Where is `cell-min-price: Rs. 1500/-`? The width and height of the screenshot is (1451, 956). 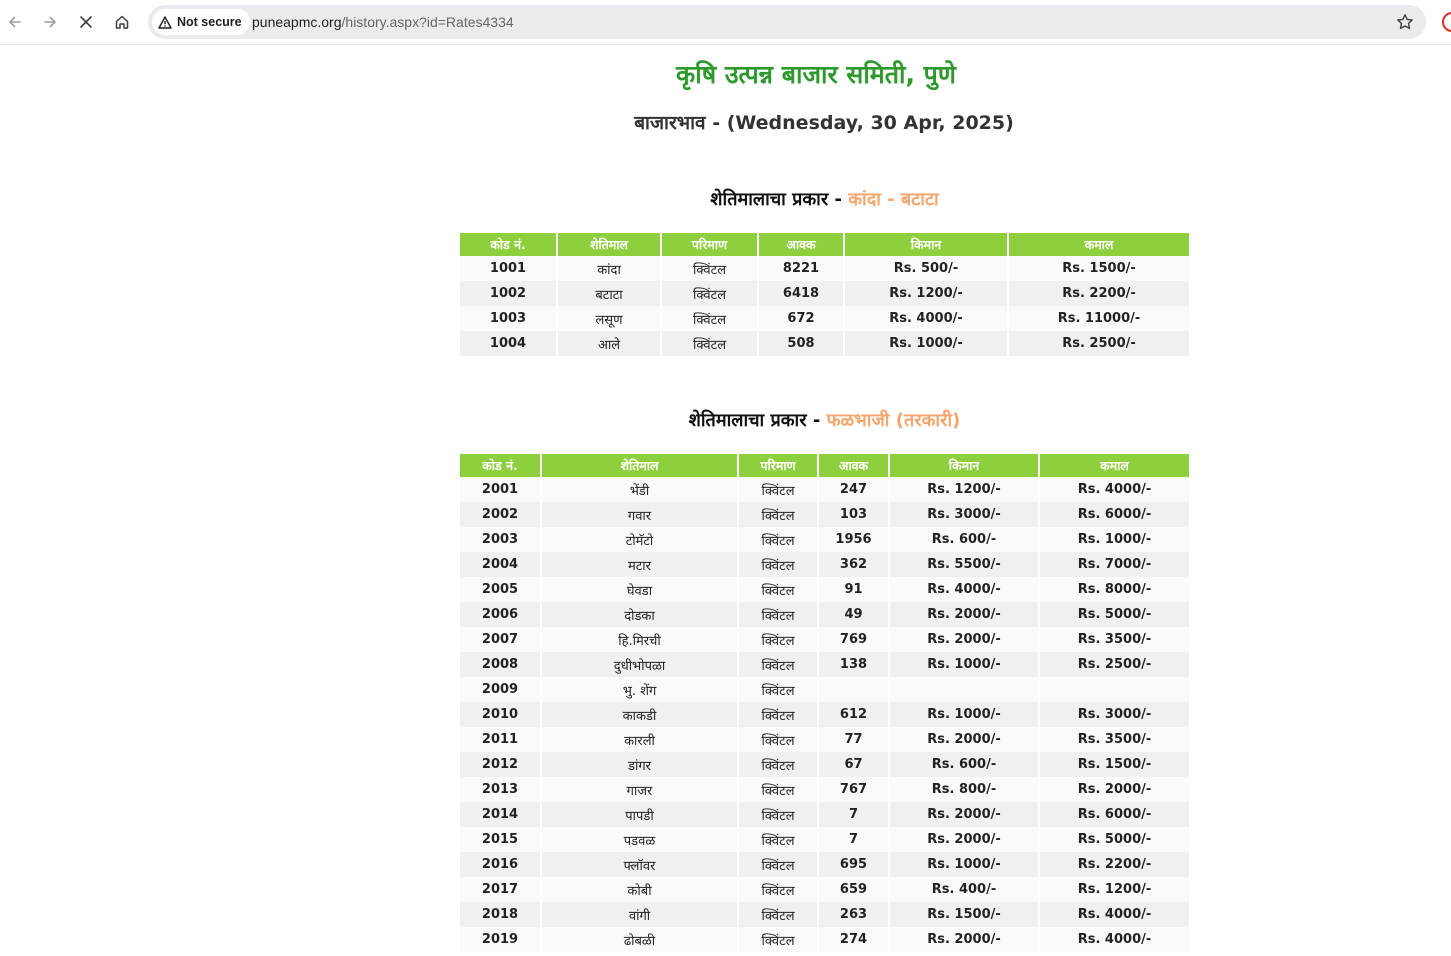
cell-min-price: Rs. 1500/- is located at coordinates (964, 914).